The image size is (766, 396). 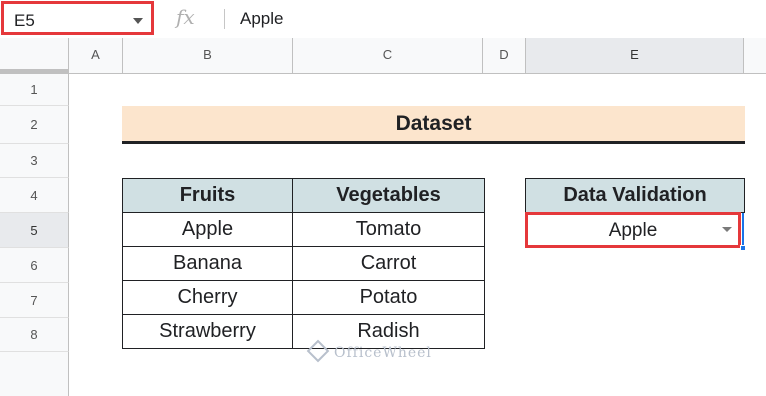 I want to click on row-header-5: 5, so click(x=34, y=230).